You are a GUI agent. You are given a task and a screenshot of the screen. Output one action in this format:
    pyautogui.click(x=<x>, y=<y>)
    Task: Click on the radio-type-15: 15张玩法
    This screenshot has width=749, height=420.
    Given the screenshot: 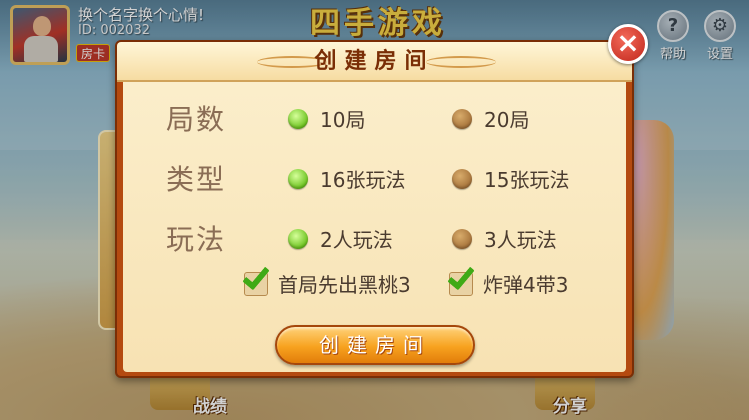 What is the action you would take?
    pyautogui.click(x=510, y=178)
    